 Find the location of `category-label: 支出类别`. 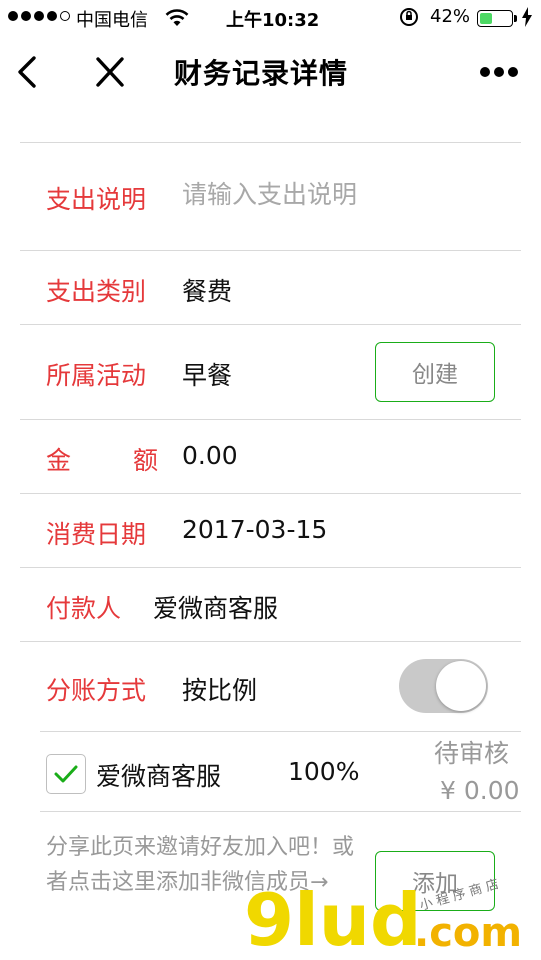

category-label: 支出类别 is located at coordinates (96, 291).